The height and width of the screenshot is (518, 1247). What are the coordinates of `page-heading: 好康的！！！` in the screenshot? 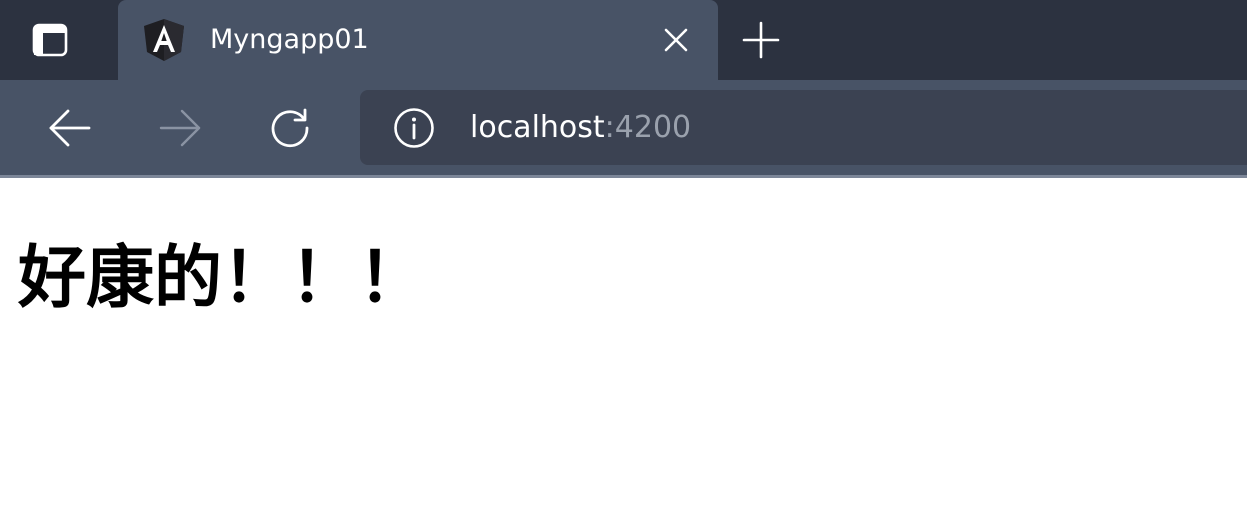 It's located at (222, 278).